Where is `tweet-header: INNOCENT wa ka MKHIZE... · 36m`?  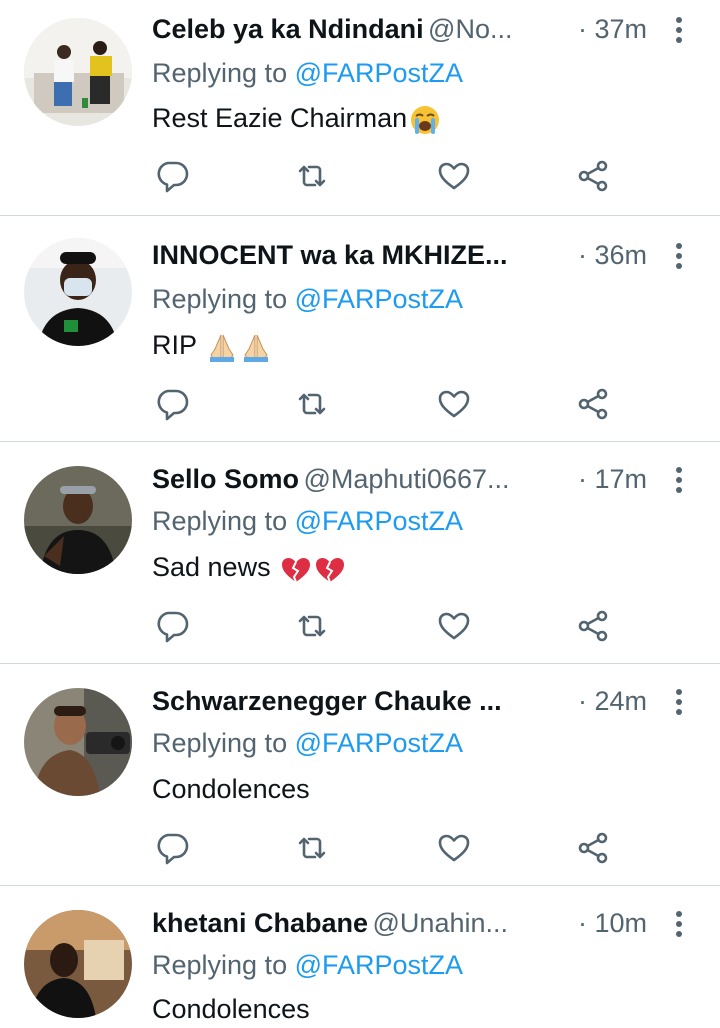
tweet-header: INNOCENT wa ka MKHIZE... · 36m is located at coordinates (422, 257).